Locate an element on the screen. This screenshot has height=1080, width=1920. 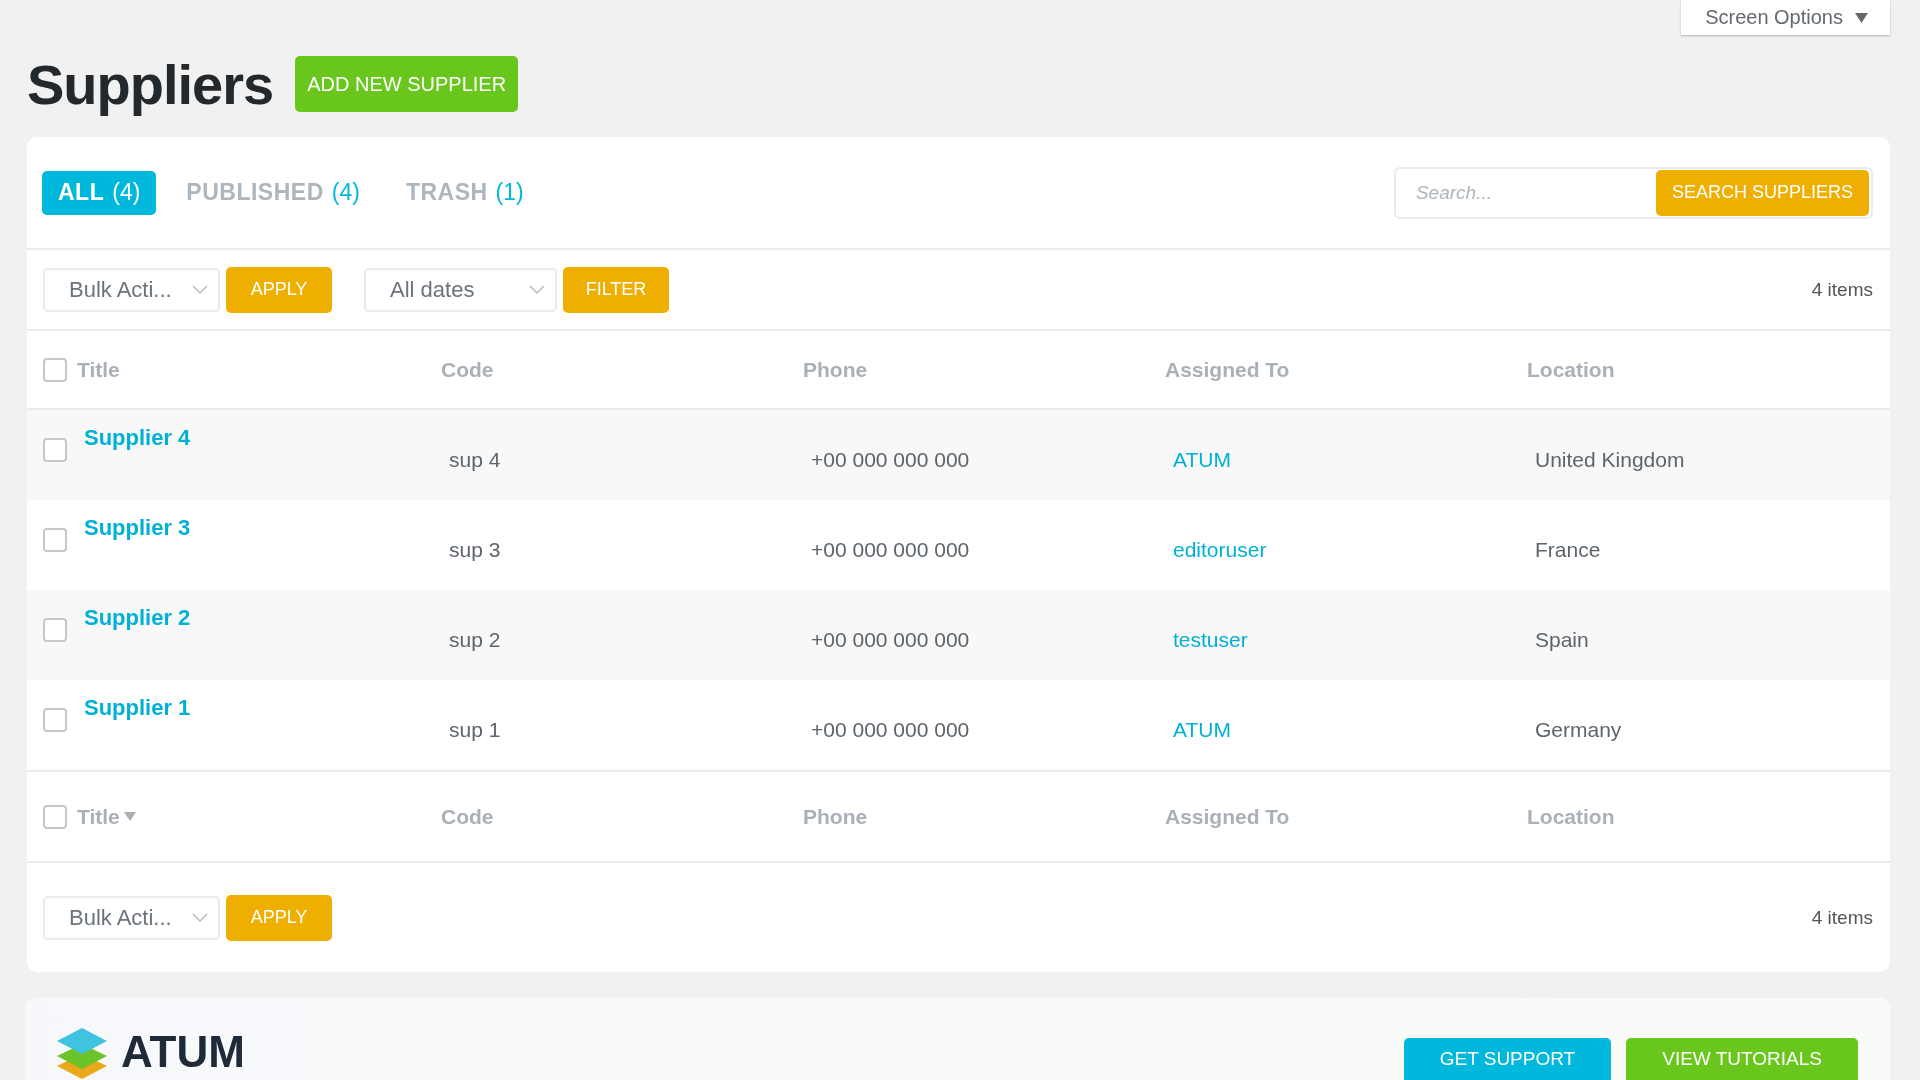
assigned-user-link: editoruser is located at coordinates (1220, 545).